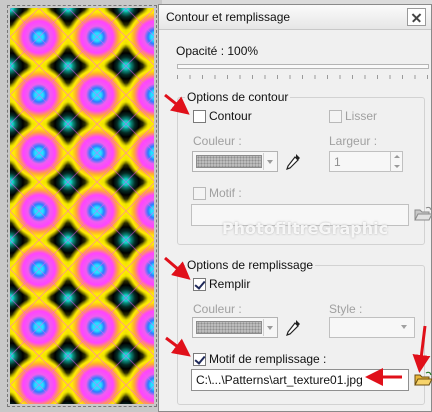  Describe the element at coordinates (177, 104) in the screenshot. I see `arrow-contour` at that location.